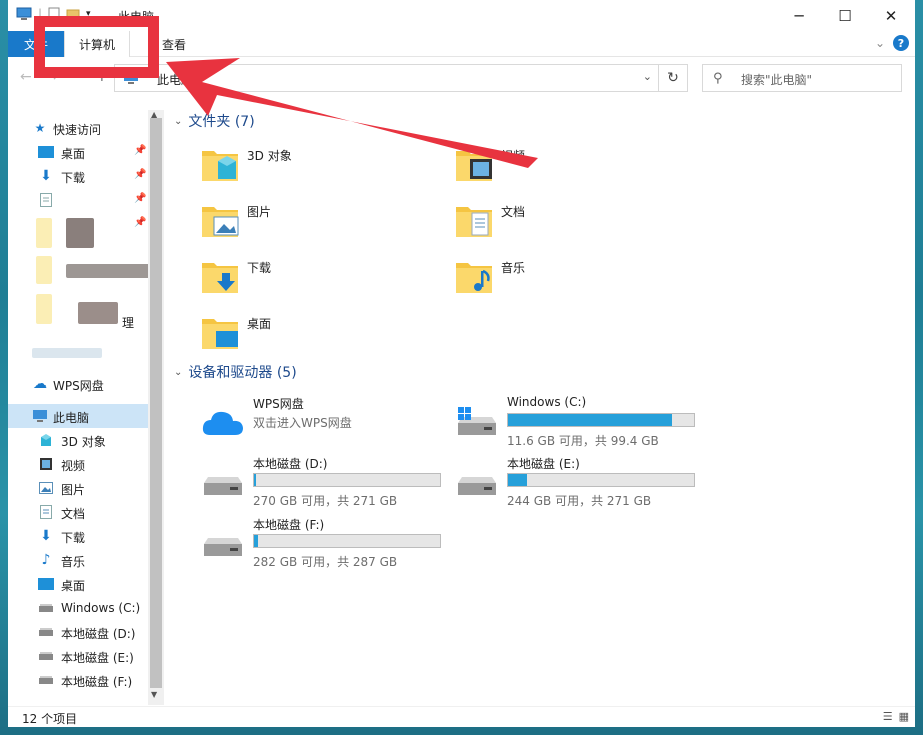 This screenshot has height=735, width=923. Describe the element at coordinates (325, 562) in the screenshot. I see `drive-space-info: 282 GB 可用，共 287 GB` at that location.